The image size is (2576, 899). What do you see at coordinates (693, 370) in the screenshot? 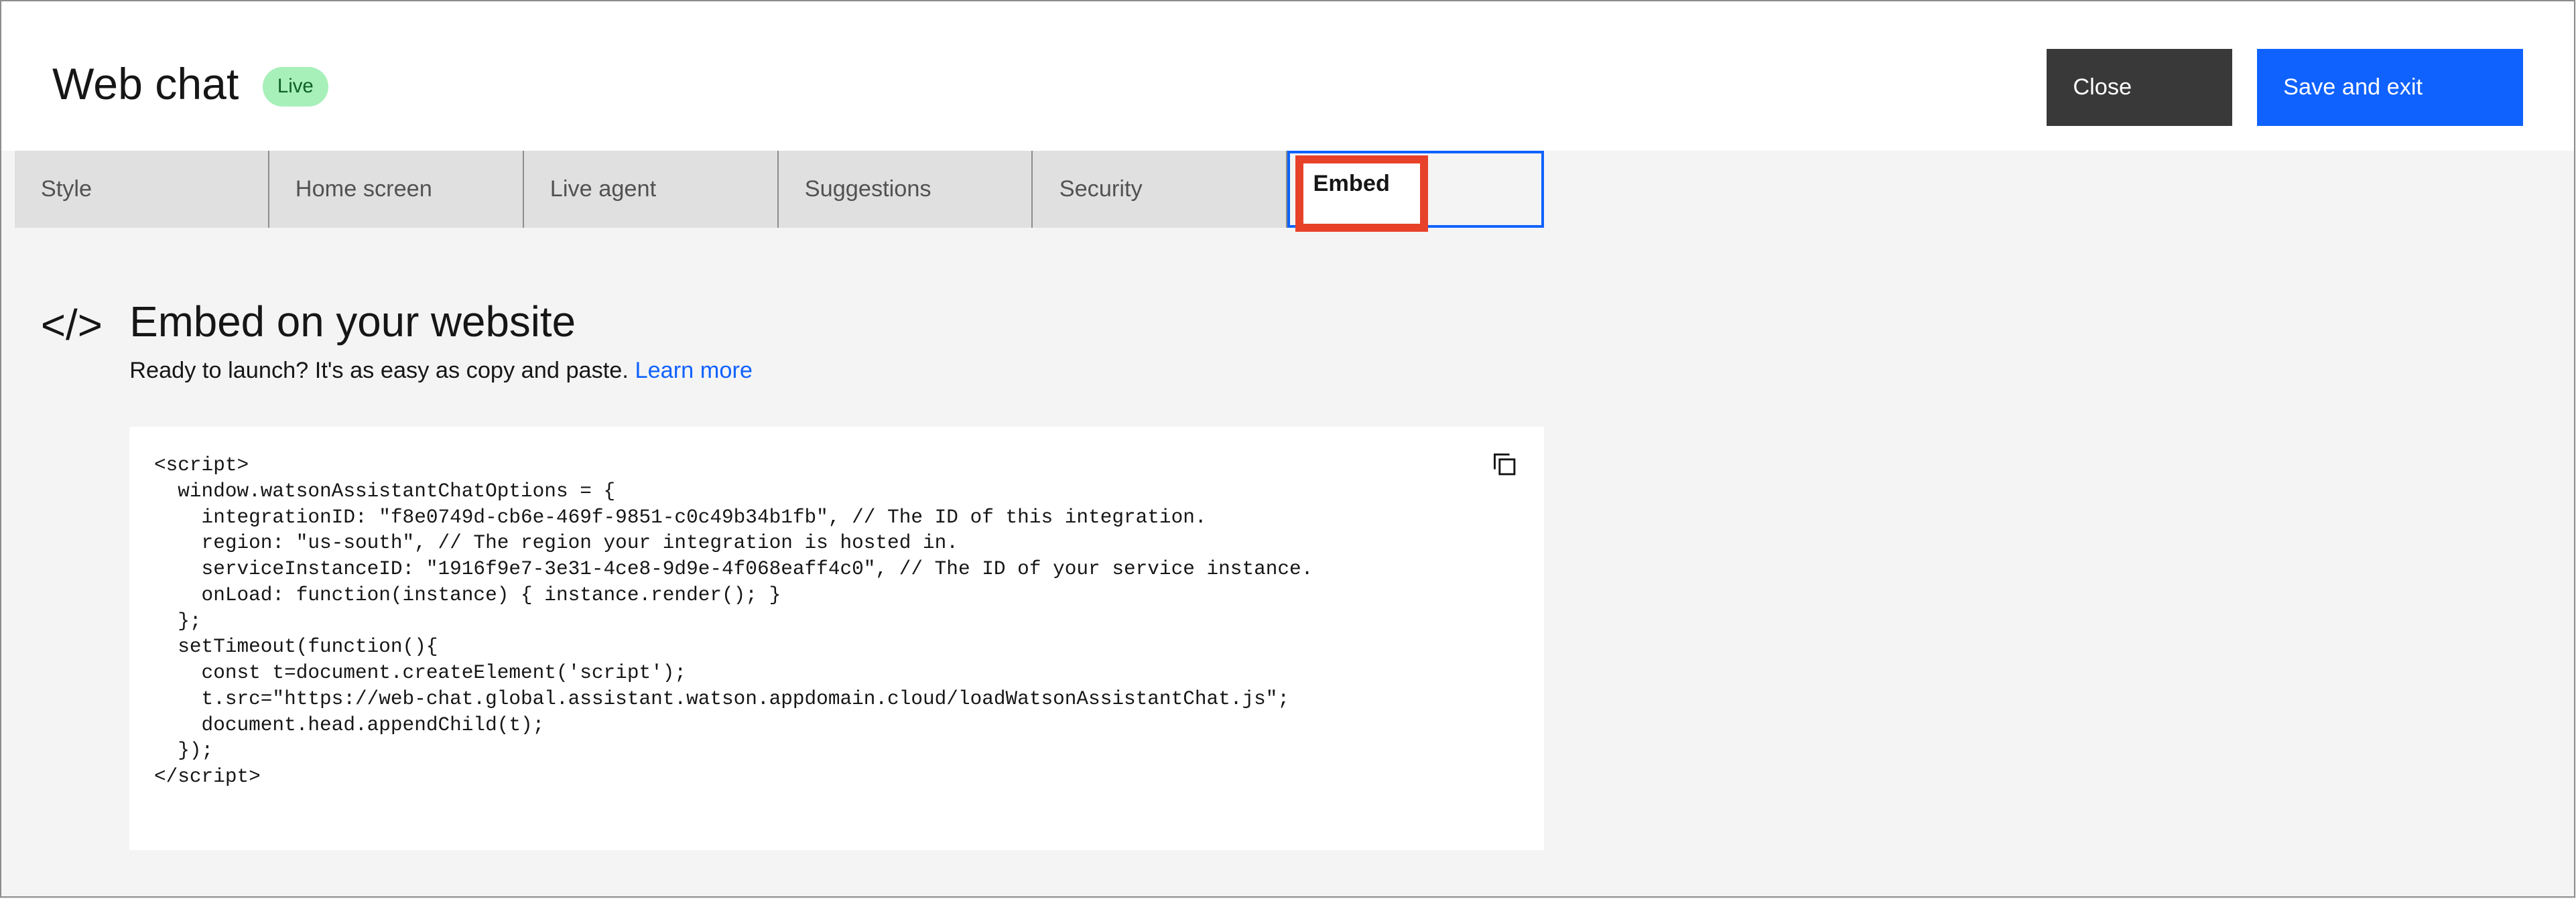
I see `learn-more-link: Learn more` at bounding box center [693, 370].